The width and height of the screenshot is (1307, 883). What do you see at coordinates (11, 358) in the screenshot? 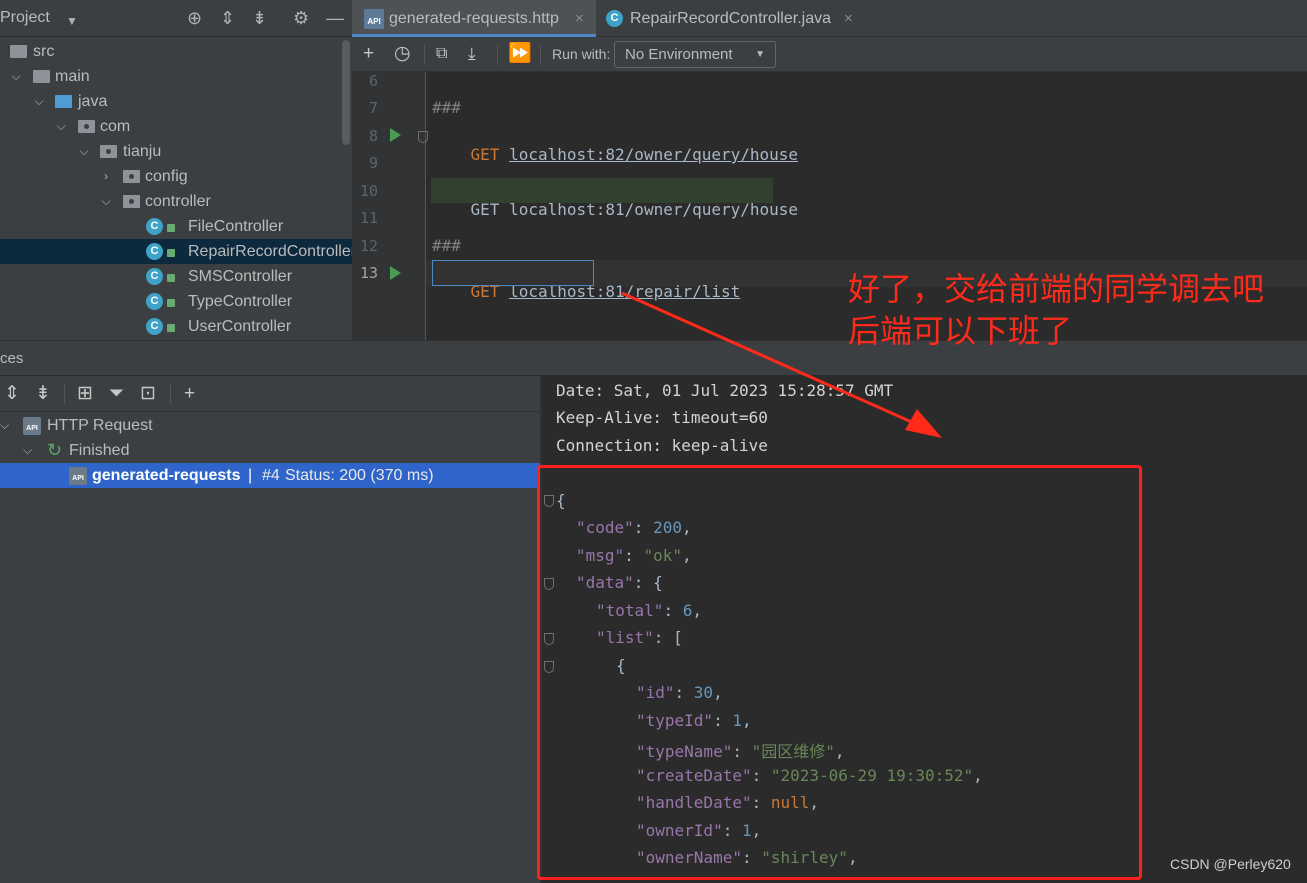
I see `services-panel-title: ces` at bounding box center [11, 358].